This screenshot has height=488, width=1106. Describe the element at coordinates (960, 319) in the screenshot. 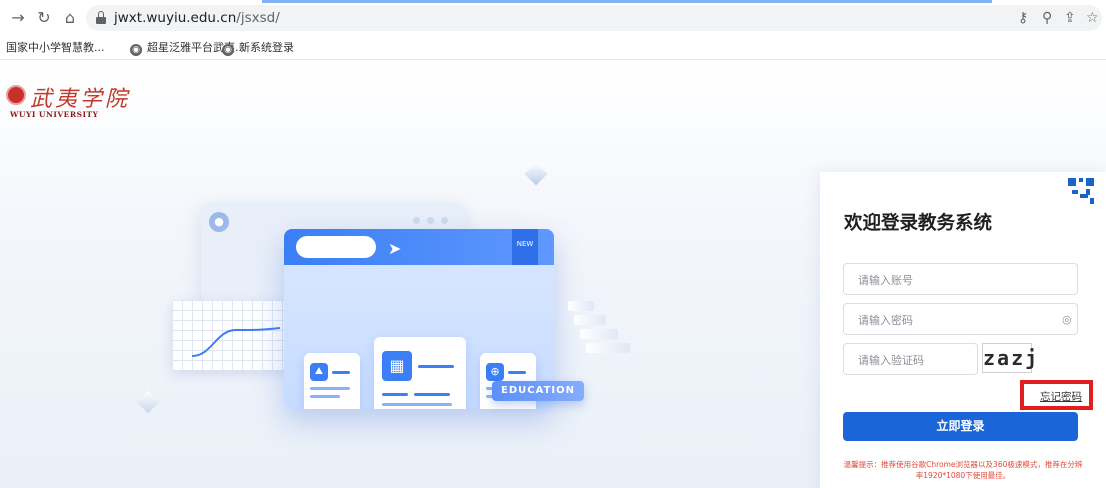

I see `password-input: 请输入密码 ◎` at that location.